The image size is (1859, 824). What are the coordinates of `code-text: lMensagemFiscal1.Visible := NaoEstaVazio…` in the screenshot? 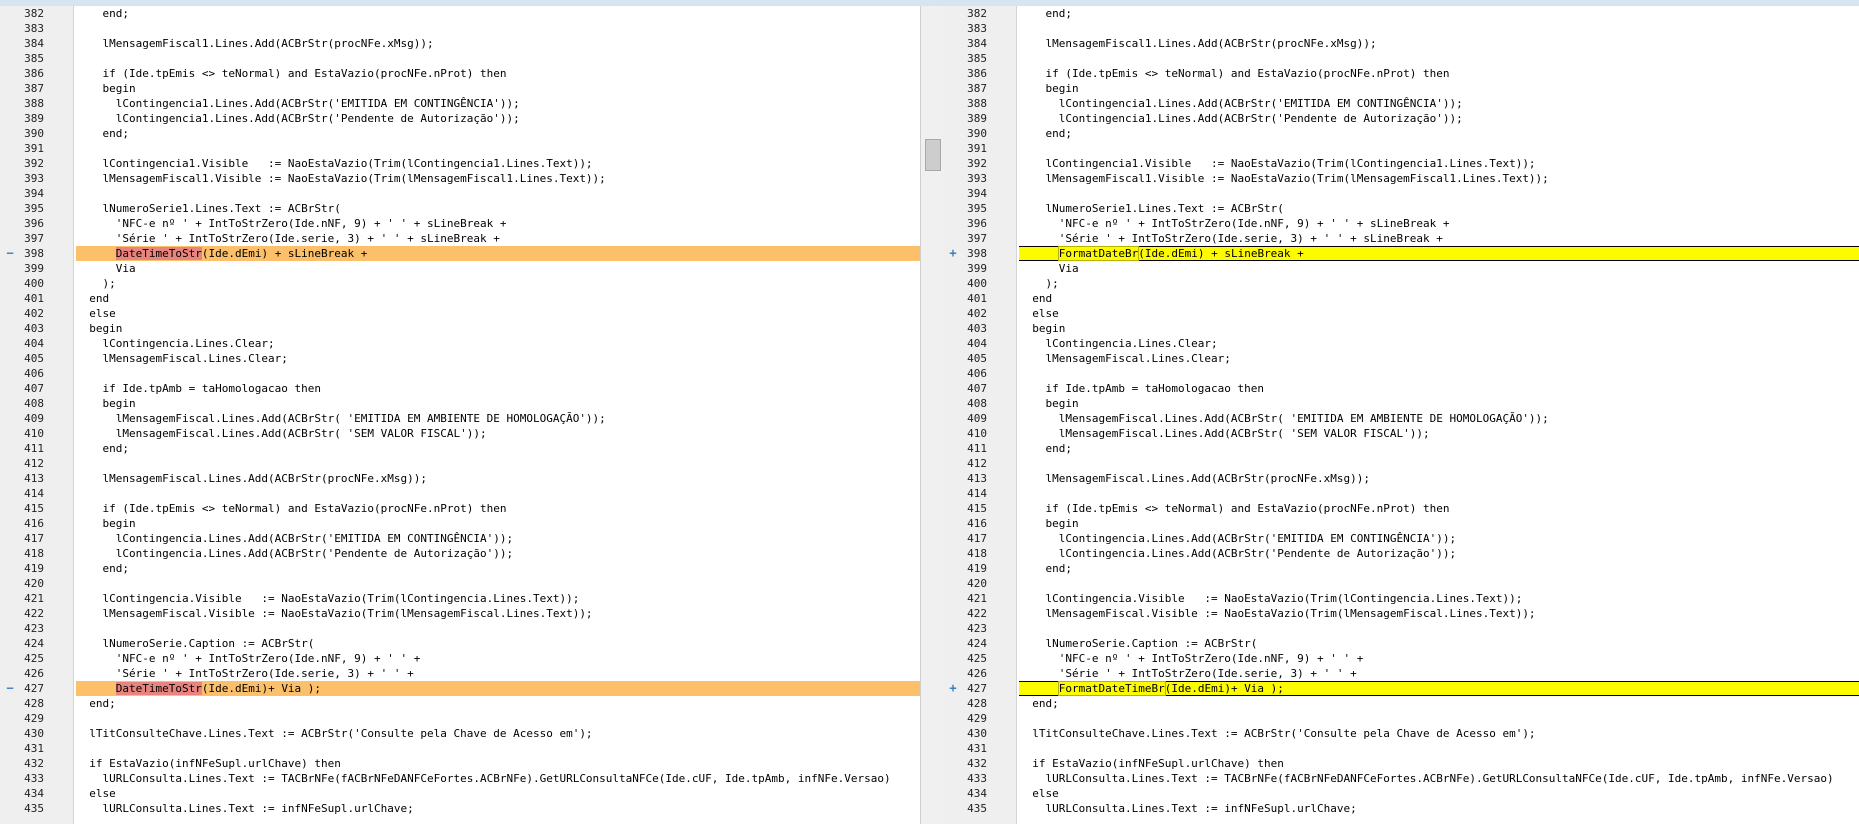 It's located at (341, 178).